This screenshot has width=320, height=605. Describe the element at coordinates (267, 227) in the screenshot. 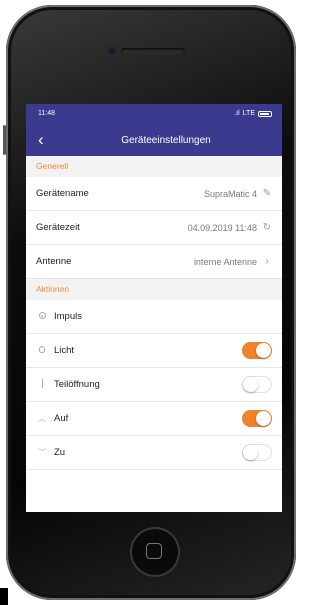

I see `sync-icon: ↻` at that location.